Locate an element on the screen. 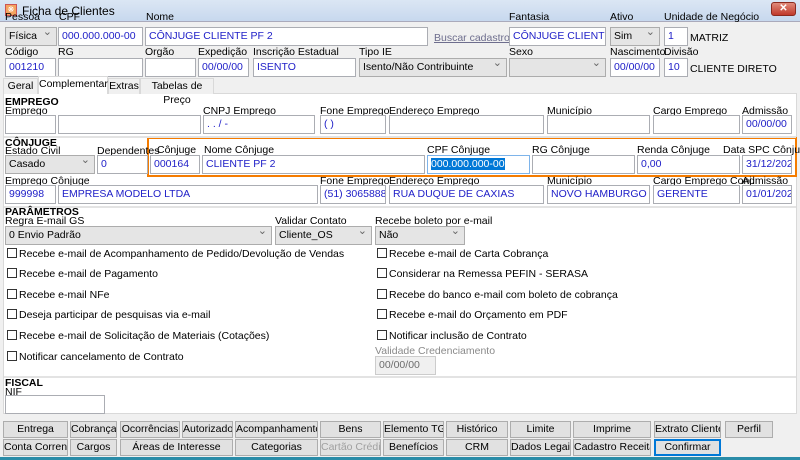 The image size is (800, 460). checkbox-right-3: Recebe e-mail do Orçamento em PDF is located at coordinates (472, 315).